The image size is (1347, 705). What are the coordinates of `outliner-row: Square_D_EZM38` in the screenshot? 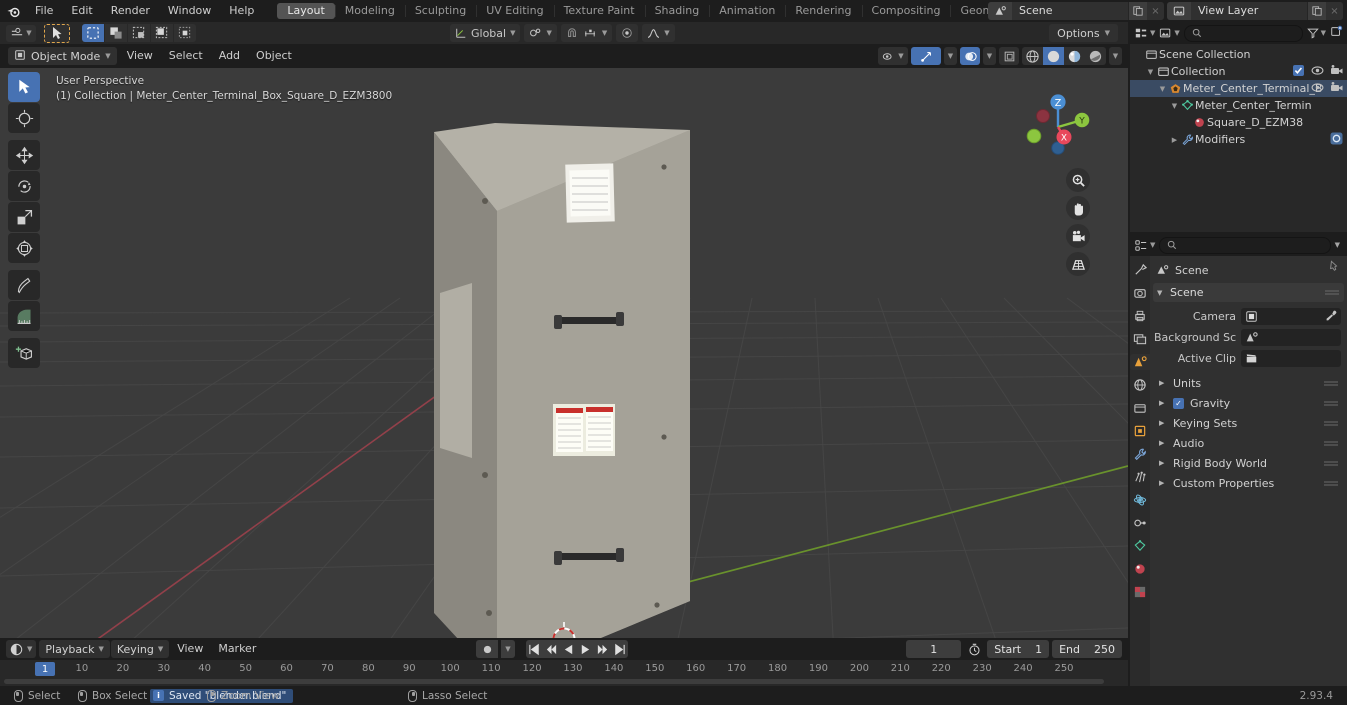 It's located at (1238, 122).